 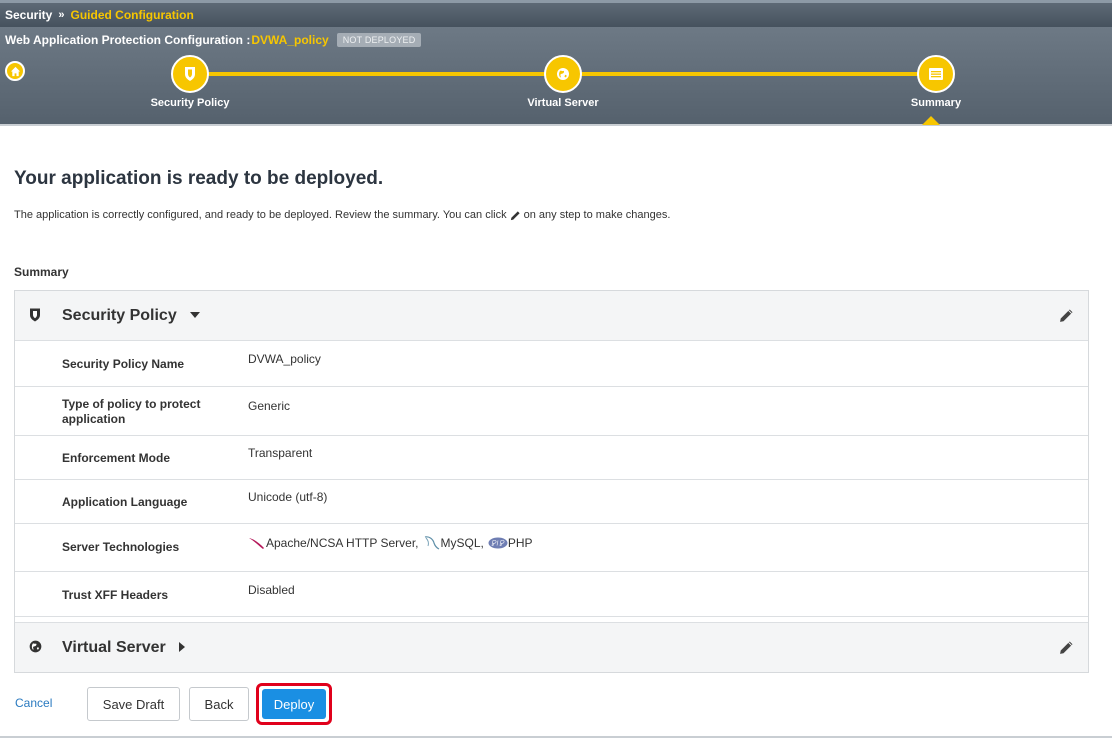 What do you see at coordinates (551, 458) in the screenshot?
I see `summary-row: Enforcement Mode Transparent` at bounding box center [551, 458].